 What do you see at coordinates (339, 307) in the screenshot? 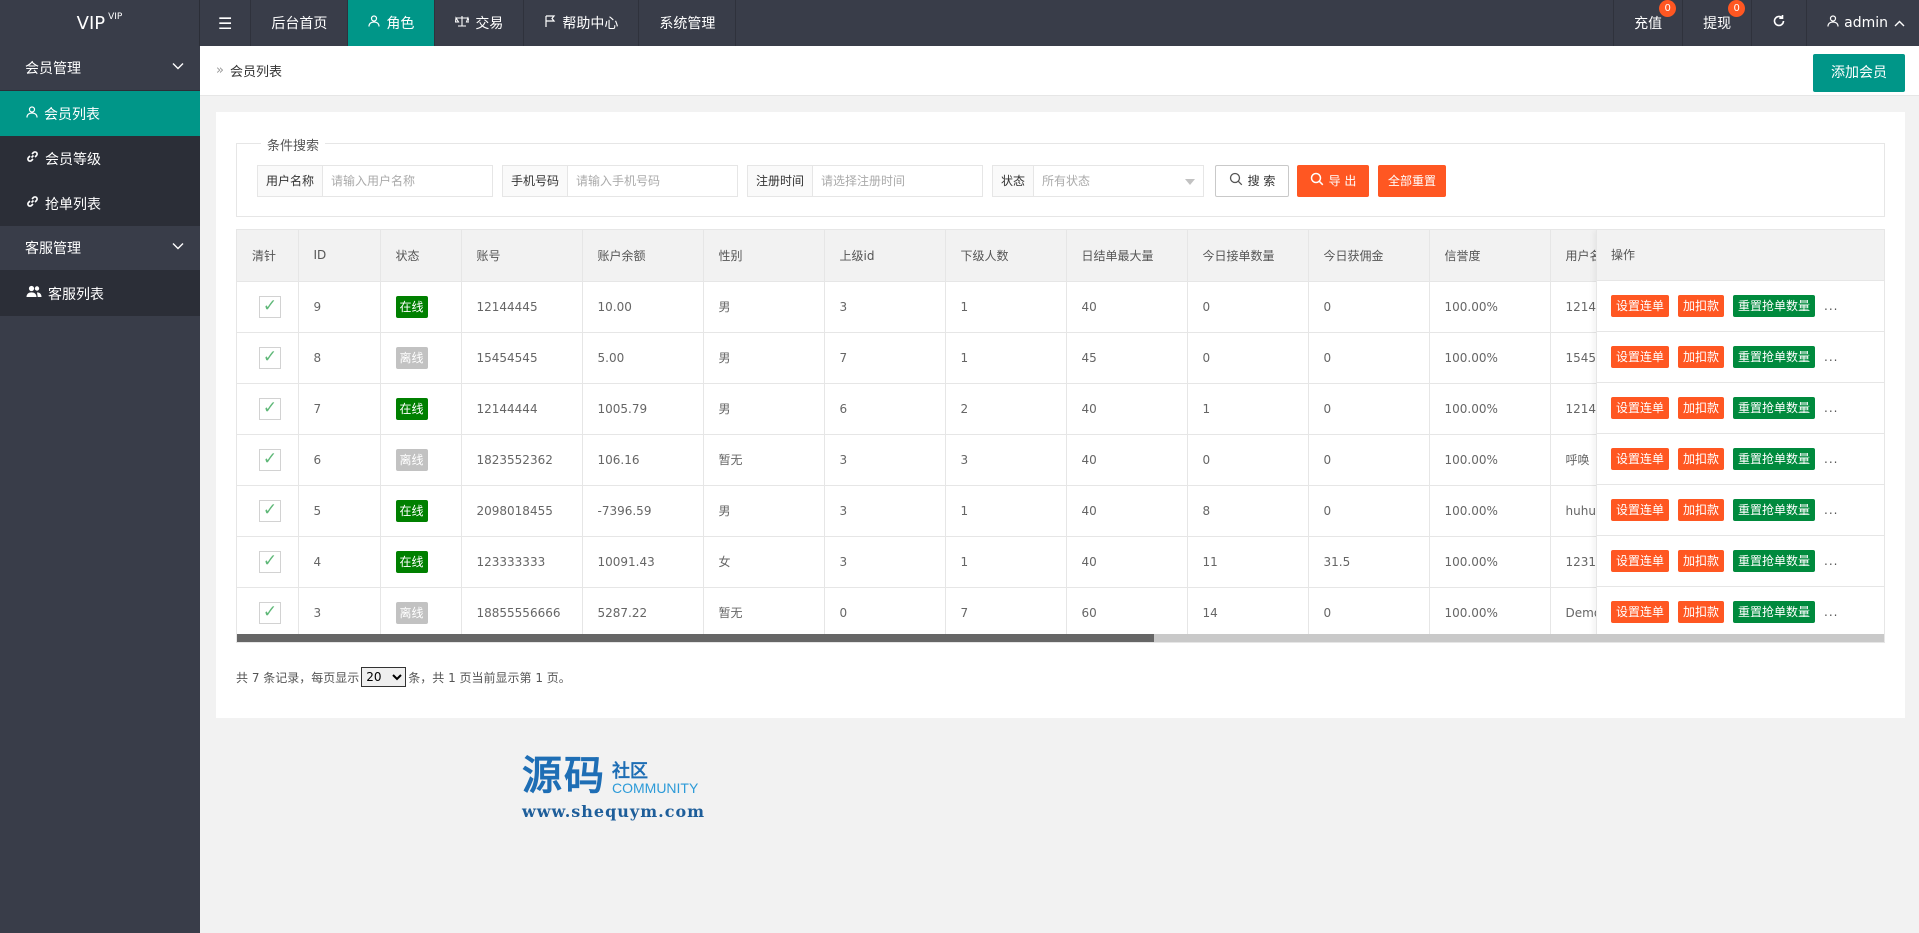
I see `cell-id: 9` at bounding box center [339, 307].